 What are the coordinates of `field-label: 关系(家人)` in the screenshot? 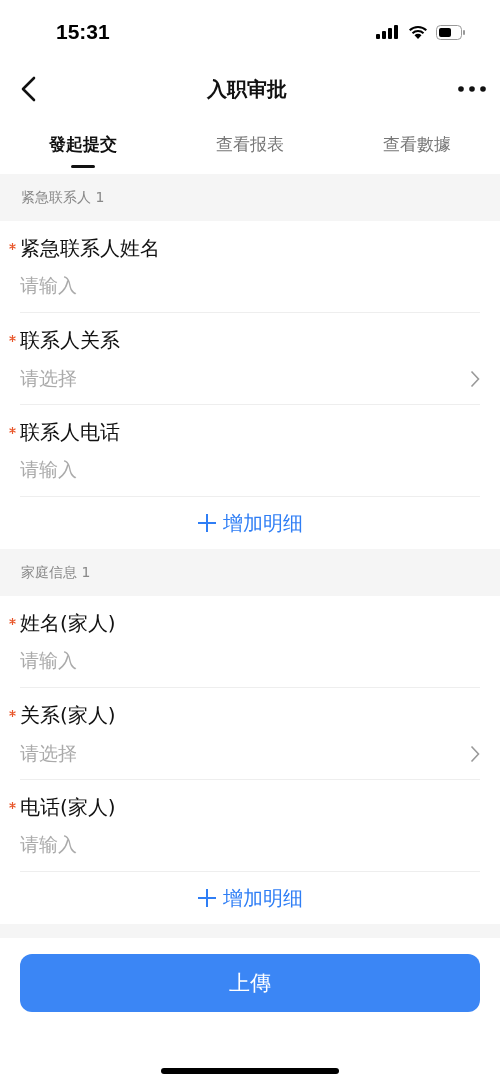 It's located at (68, 715).